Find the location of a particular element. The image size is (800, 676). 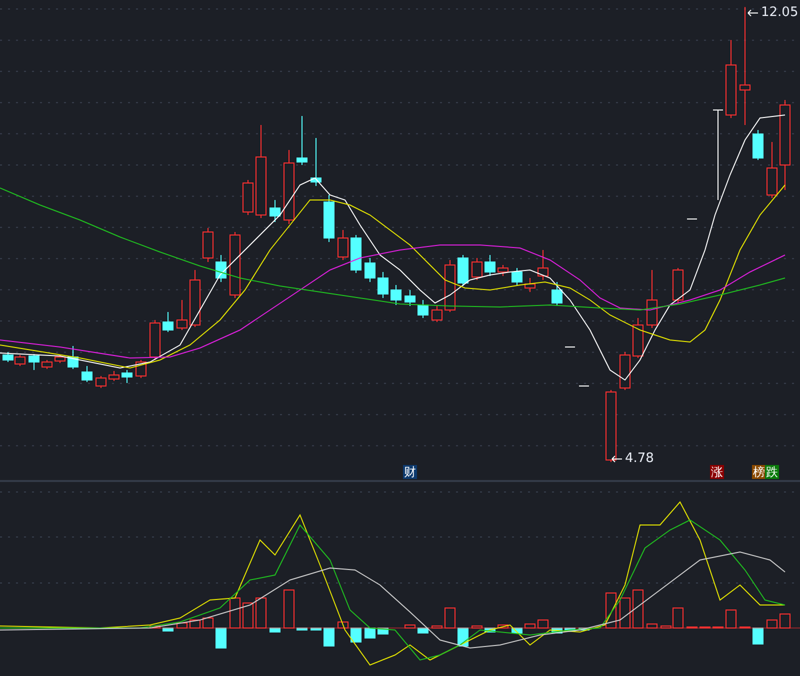

marker-tag: 财 is located at coordinates (410, 472).